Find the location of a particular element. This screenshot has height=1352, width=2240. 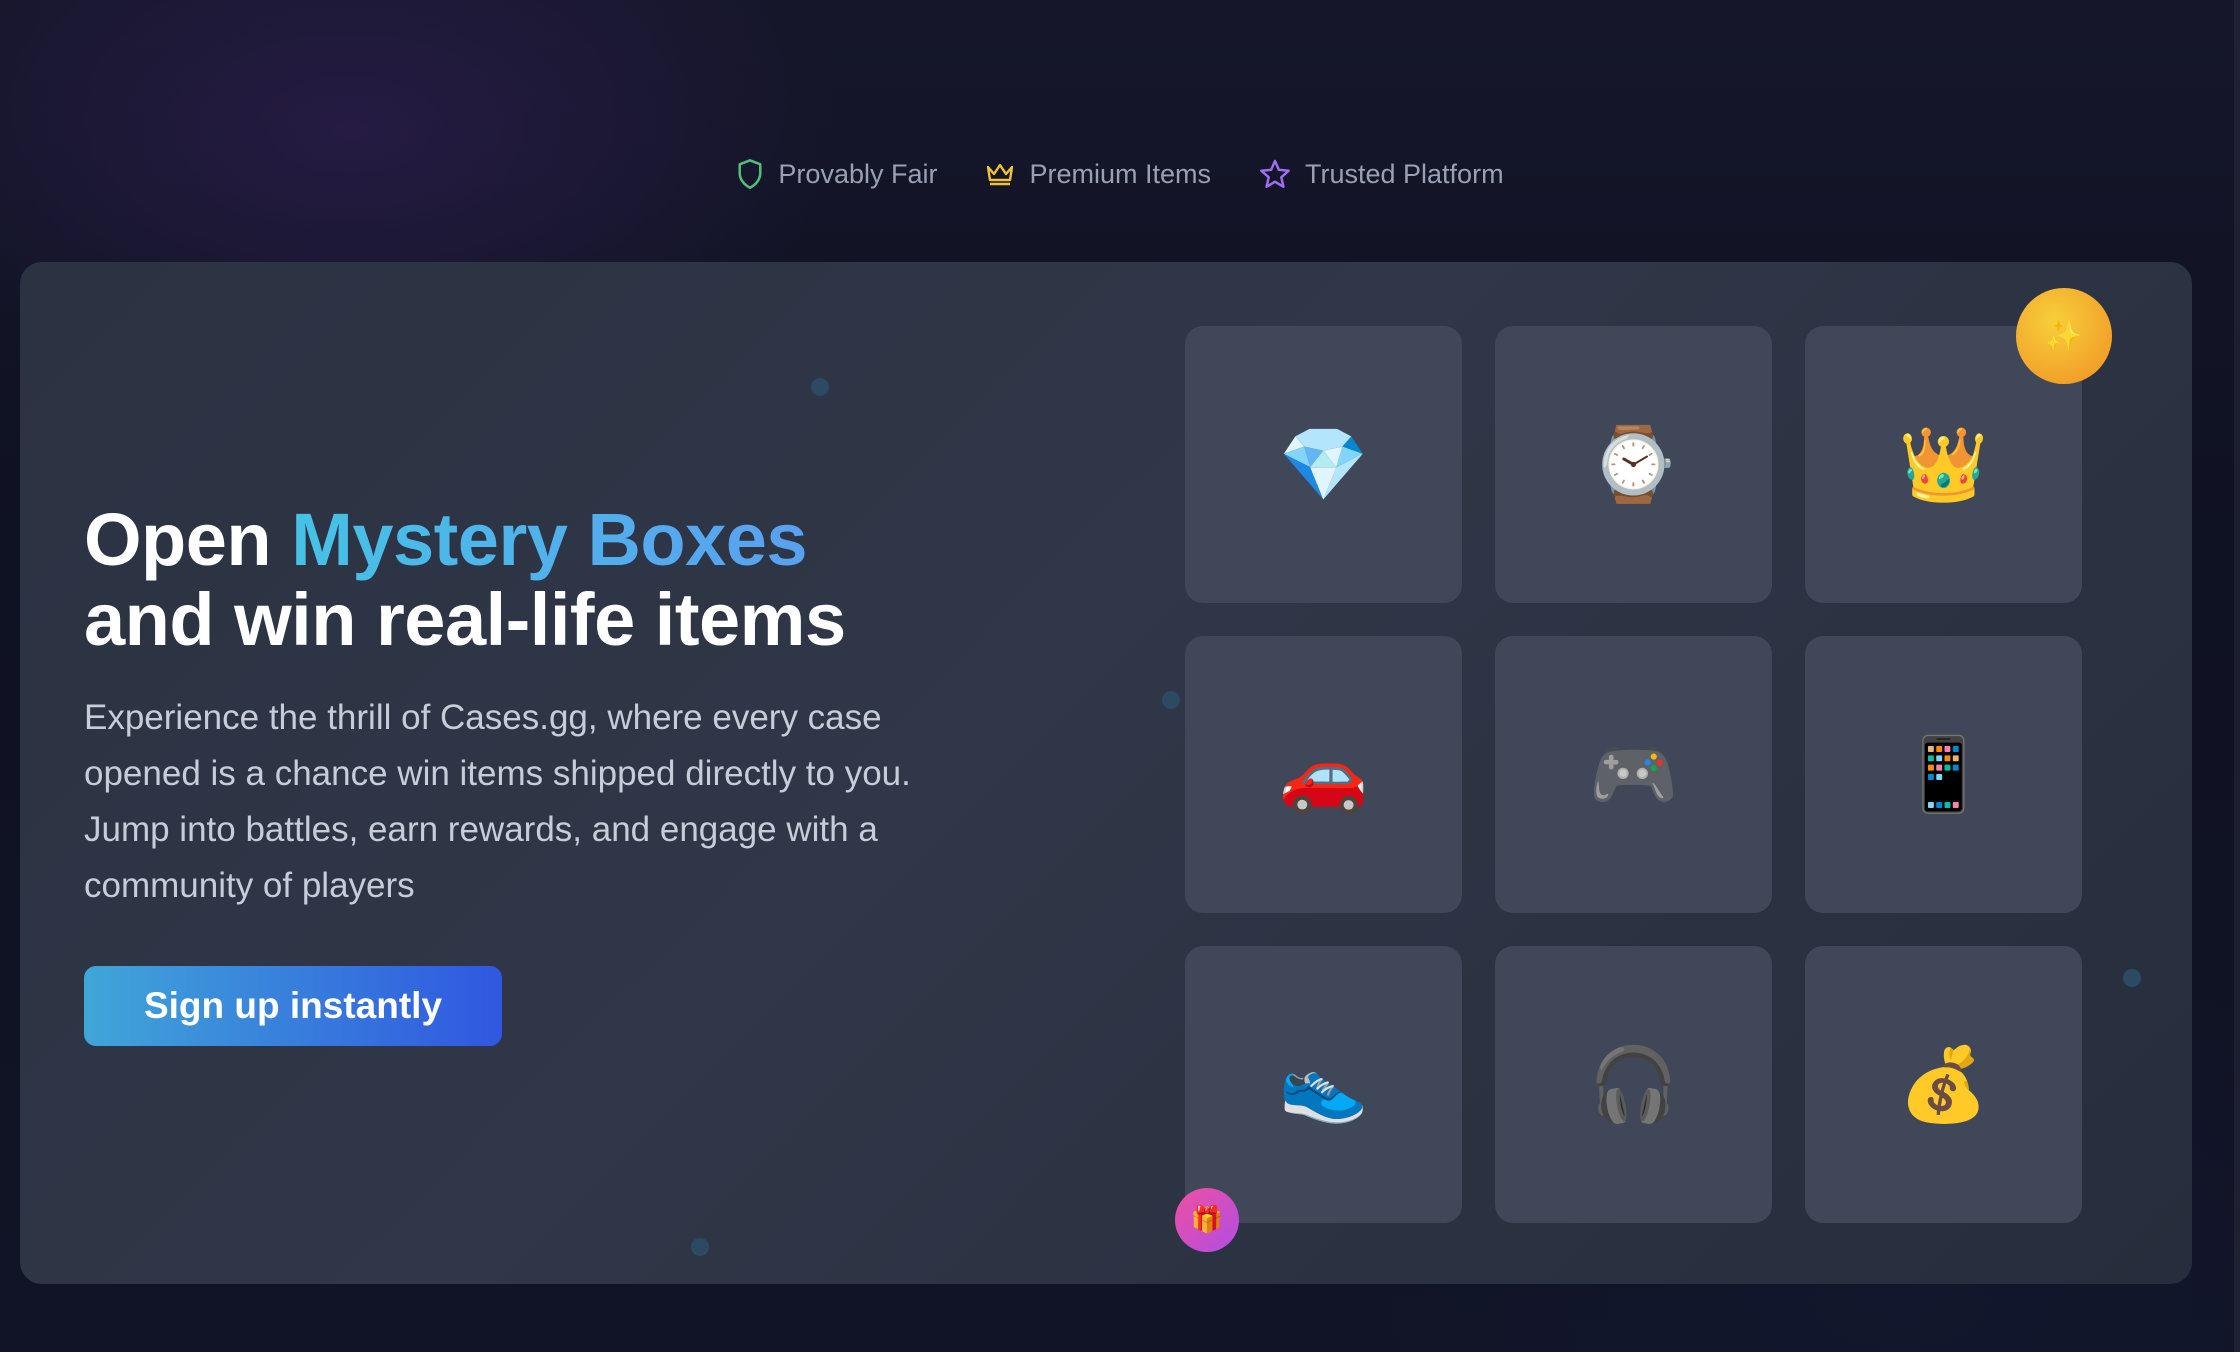

sparkle-badge: ✨ is located at coordinates (2064, 336).